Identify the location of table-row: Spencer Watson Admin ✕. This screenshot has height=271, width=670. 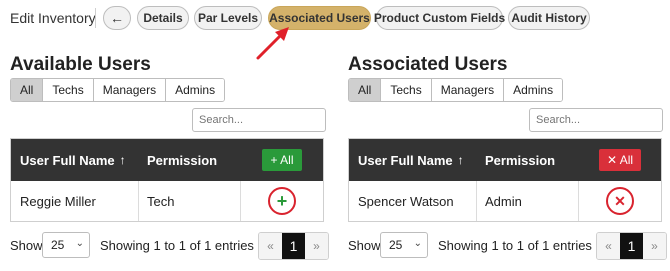
(505, 201).